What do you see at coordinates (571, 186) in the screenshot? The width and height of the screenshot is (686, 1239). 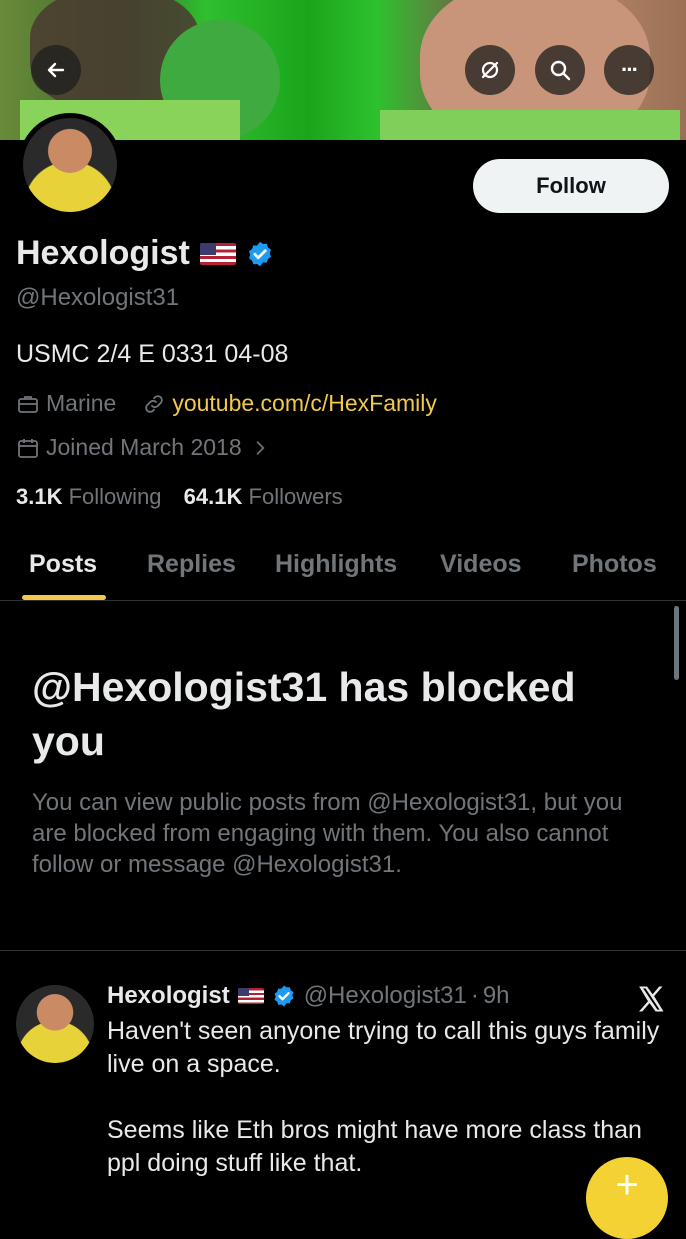 I see `follow-button: Follow` at bounding box center [571, 186].